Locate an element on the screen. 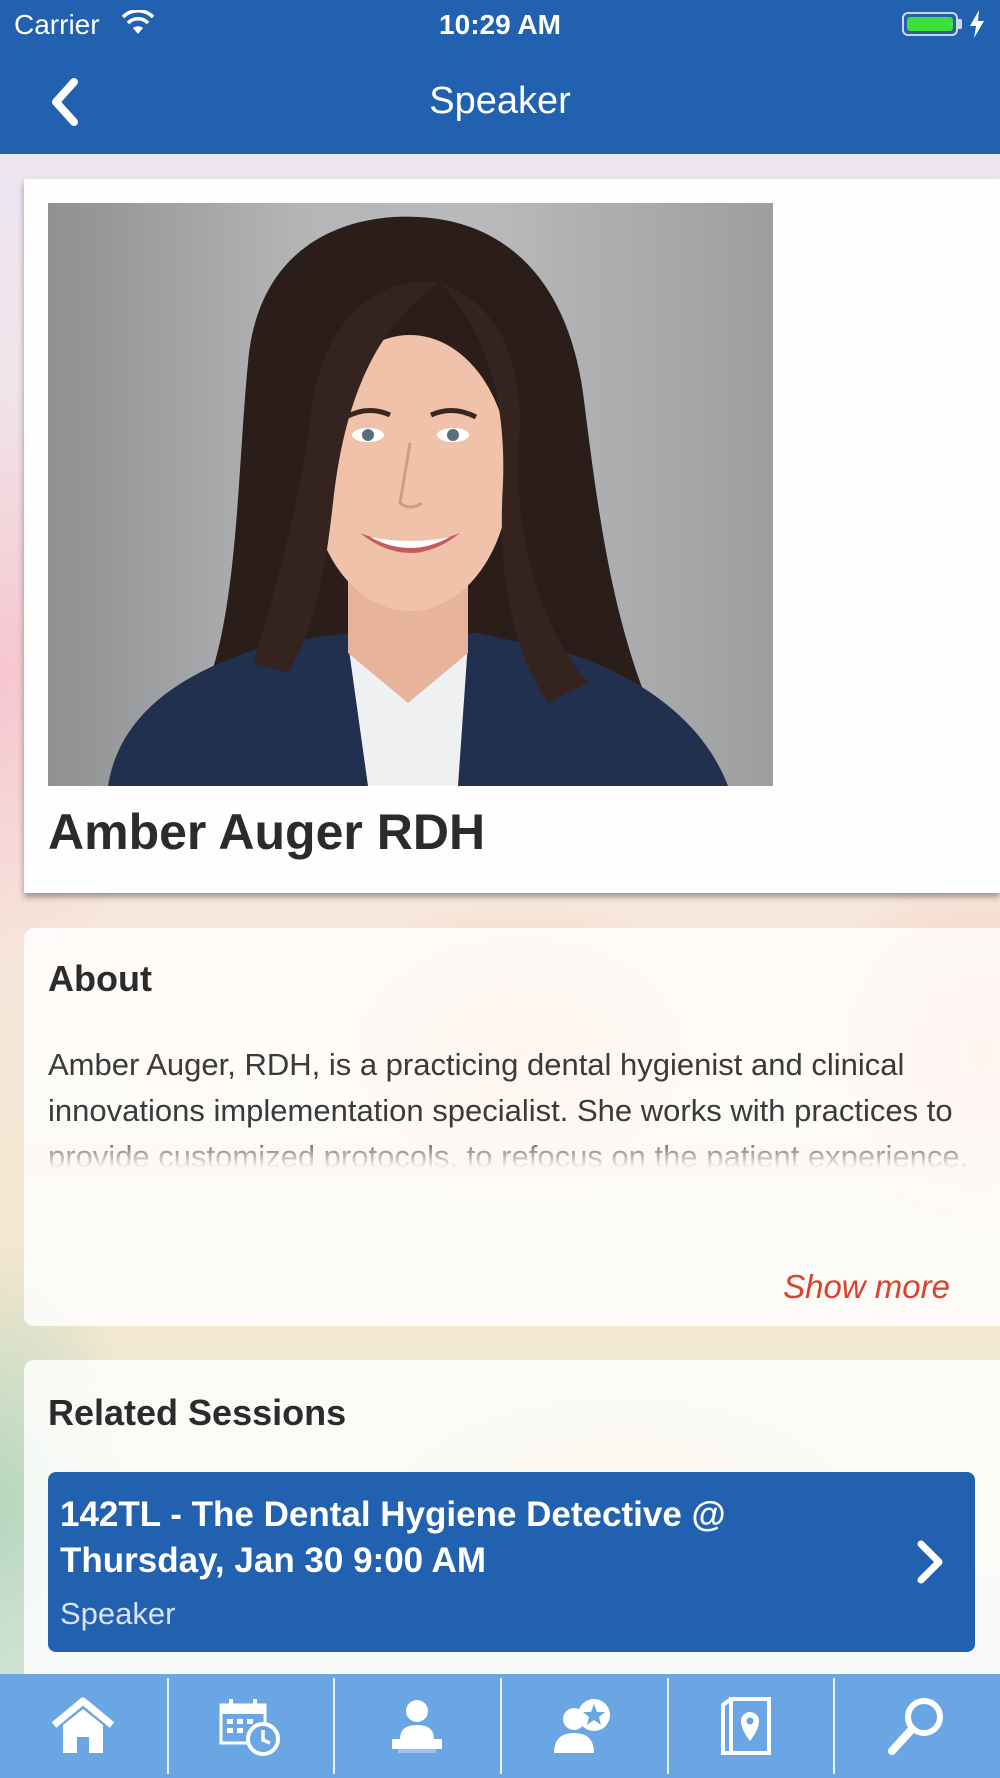 This screenshot has width=1000, height=1778. tab-attendees is located at coordinates (583, 1726).